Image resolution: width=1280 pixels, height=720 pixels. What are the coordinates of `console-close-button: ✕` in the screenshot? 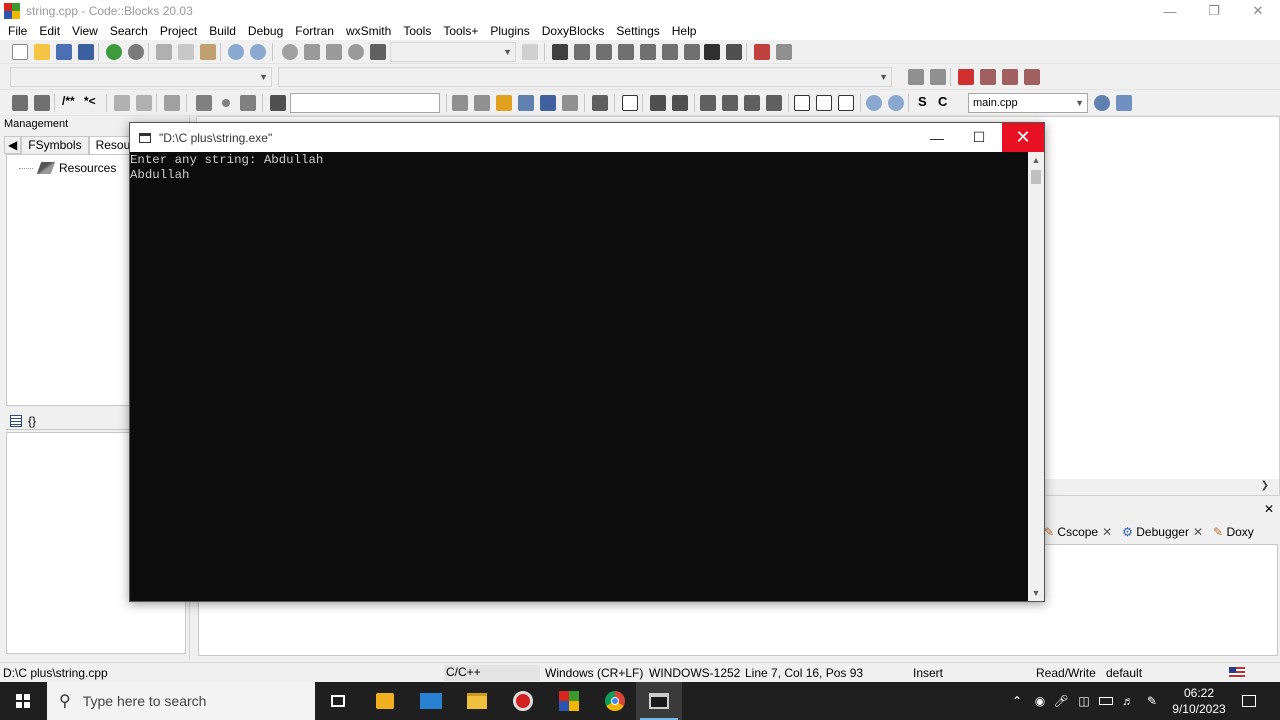 It's located at (1023, 137).